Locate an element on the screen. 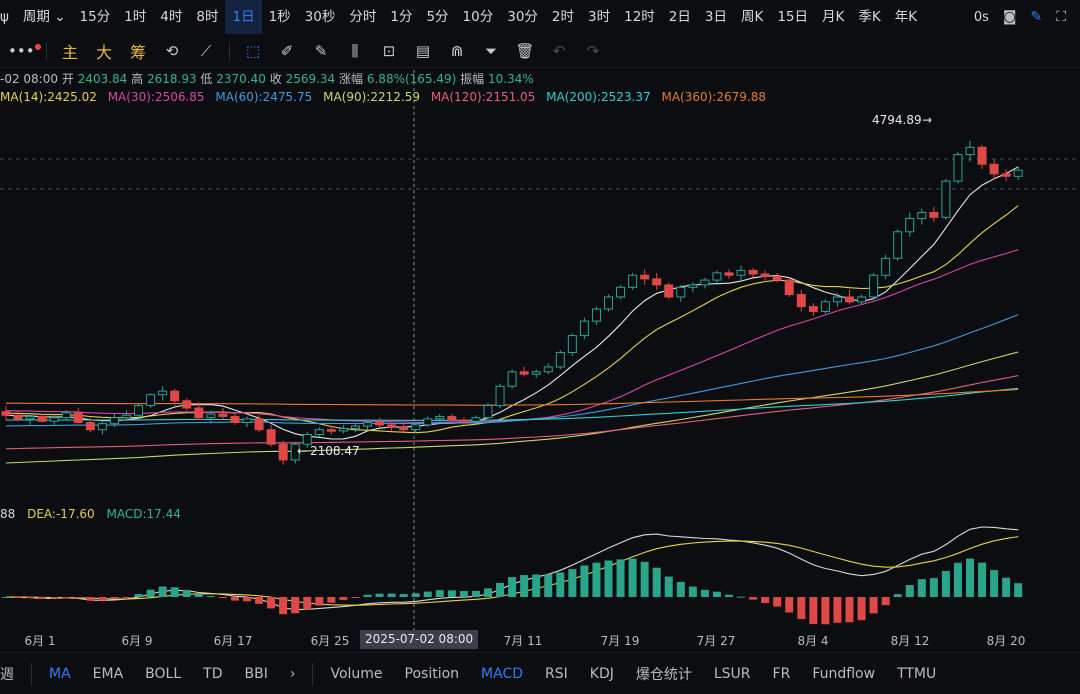 This screenshot has width=1080, height=694. speed-value: 0s is located at coordinates (981, 17).